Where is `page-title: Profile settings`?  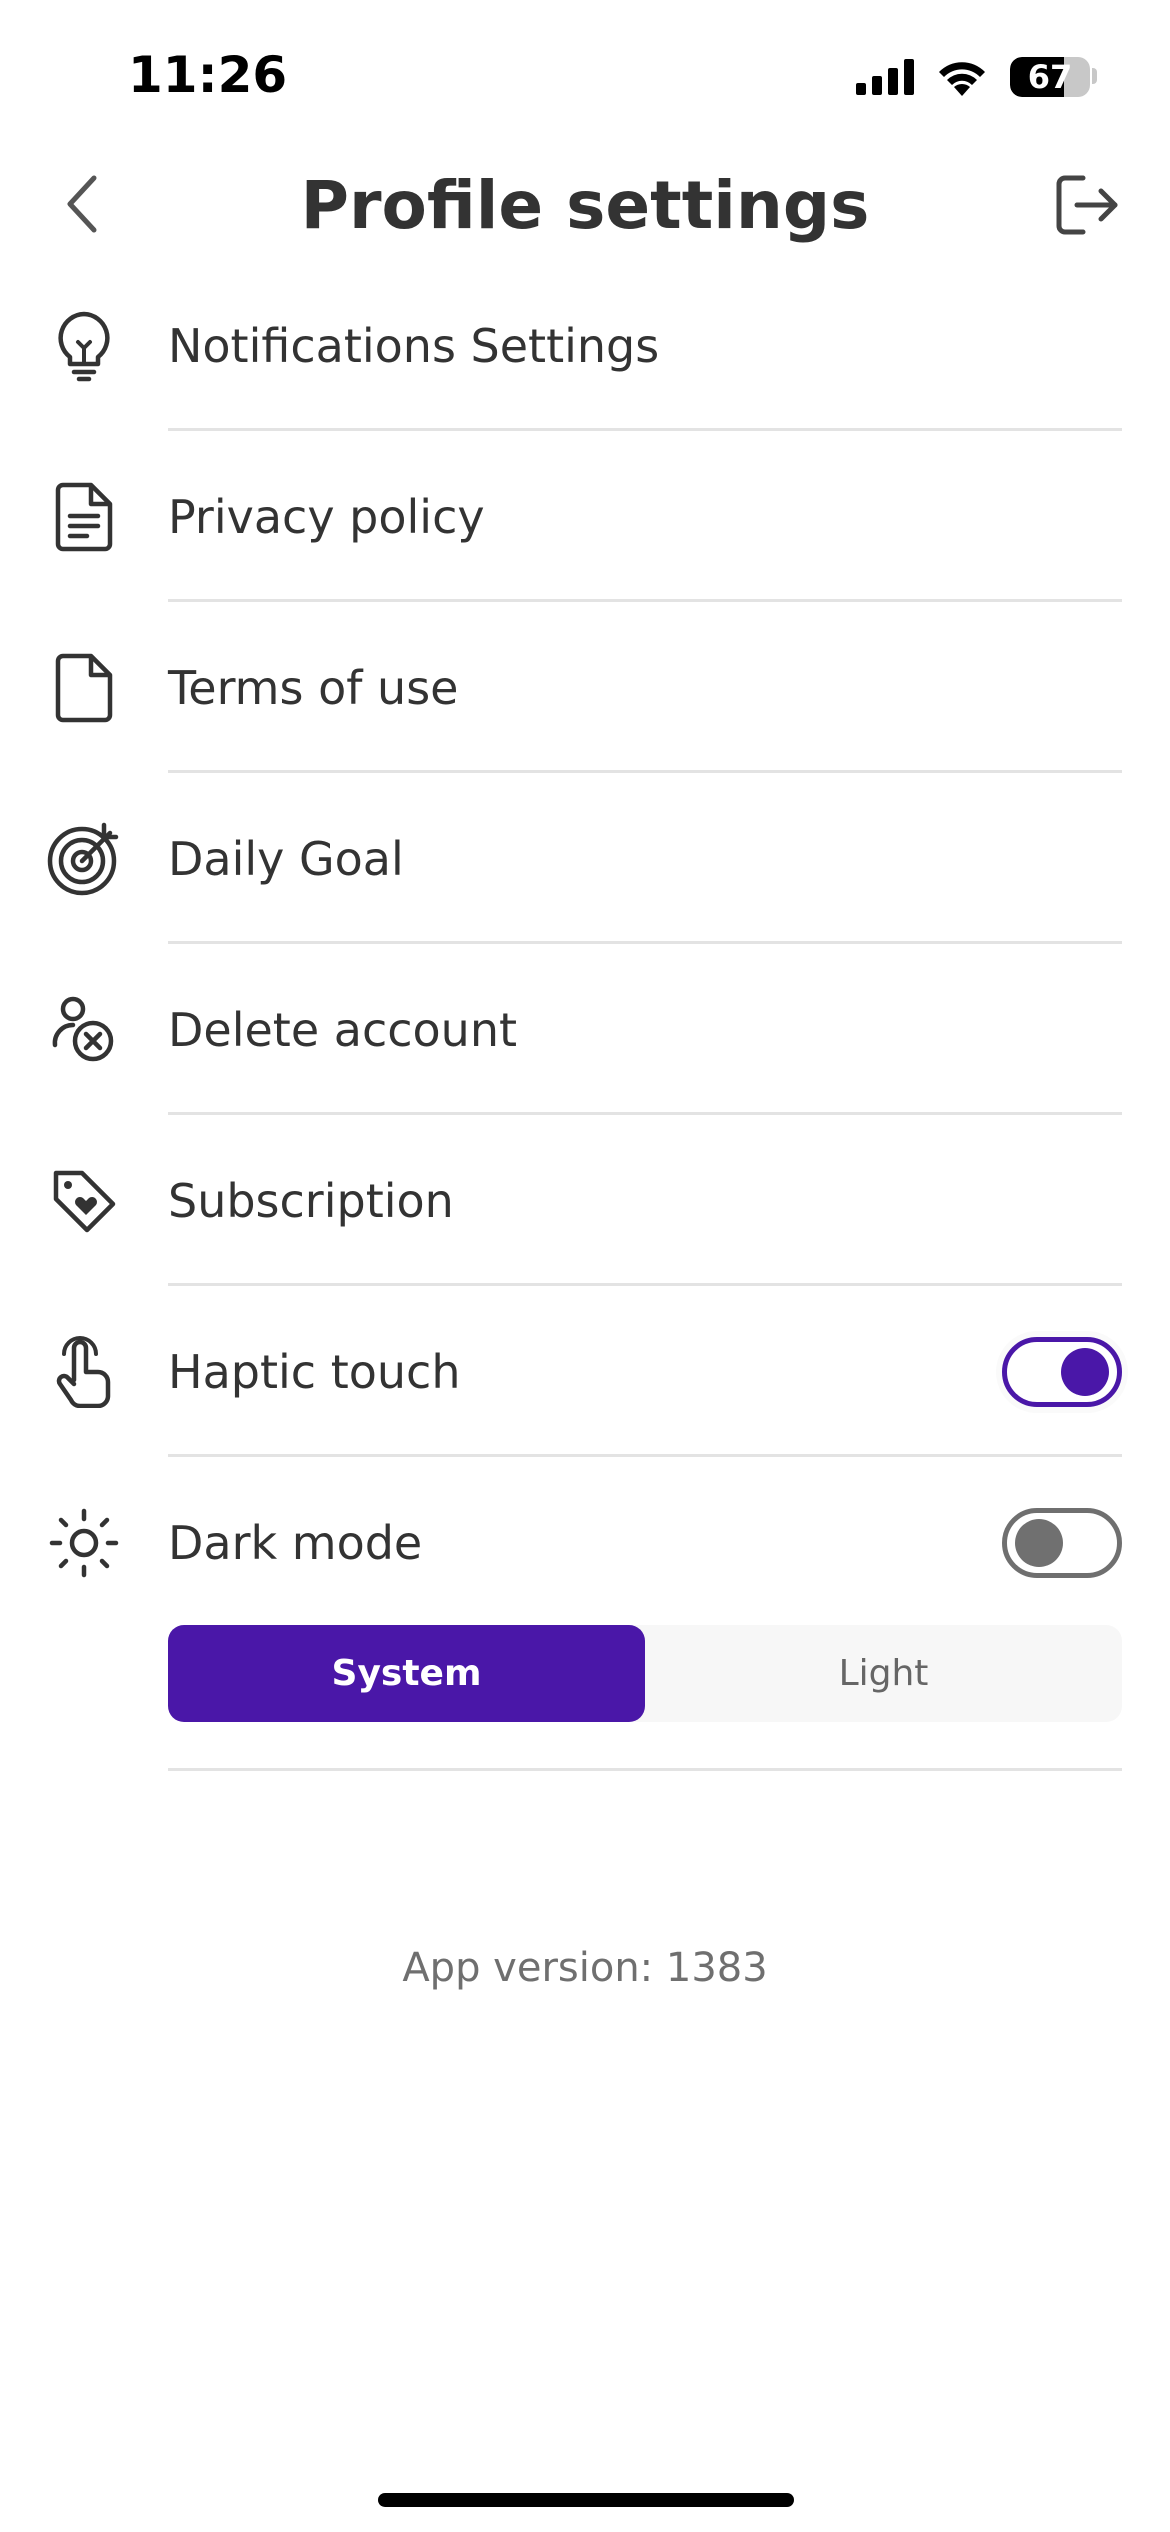 page-title: Profile settings is located at coordinates (585, 205).